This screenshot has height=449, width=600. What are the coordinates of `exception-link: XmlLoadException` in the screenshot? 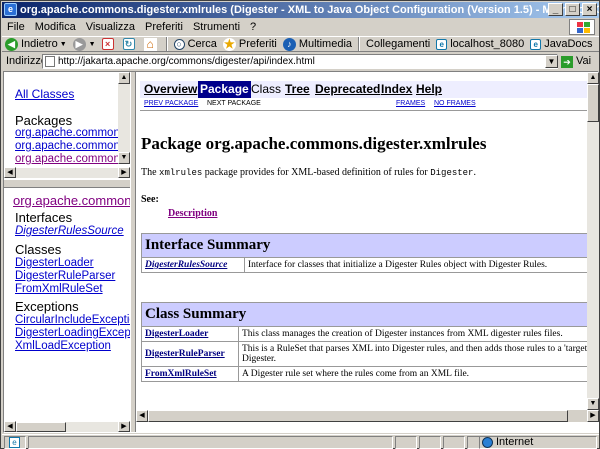 It's located at (63, 346).